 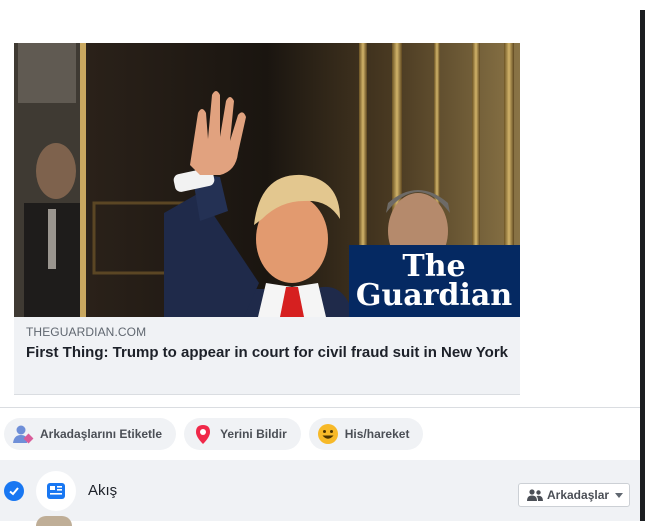 I want to click on feed-label: Akış, so click(x=103, y=490).